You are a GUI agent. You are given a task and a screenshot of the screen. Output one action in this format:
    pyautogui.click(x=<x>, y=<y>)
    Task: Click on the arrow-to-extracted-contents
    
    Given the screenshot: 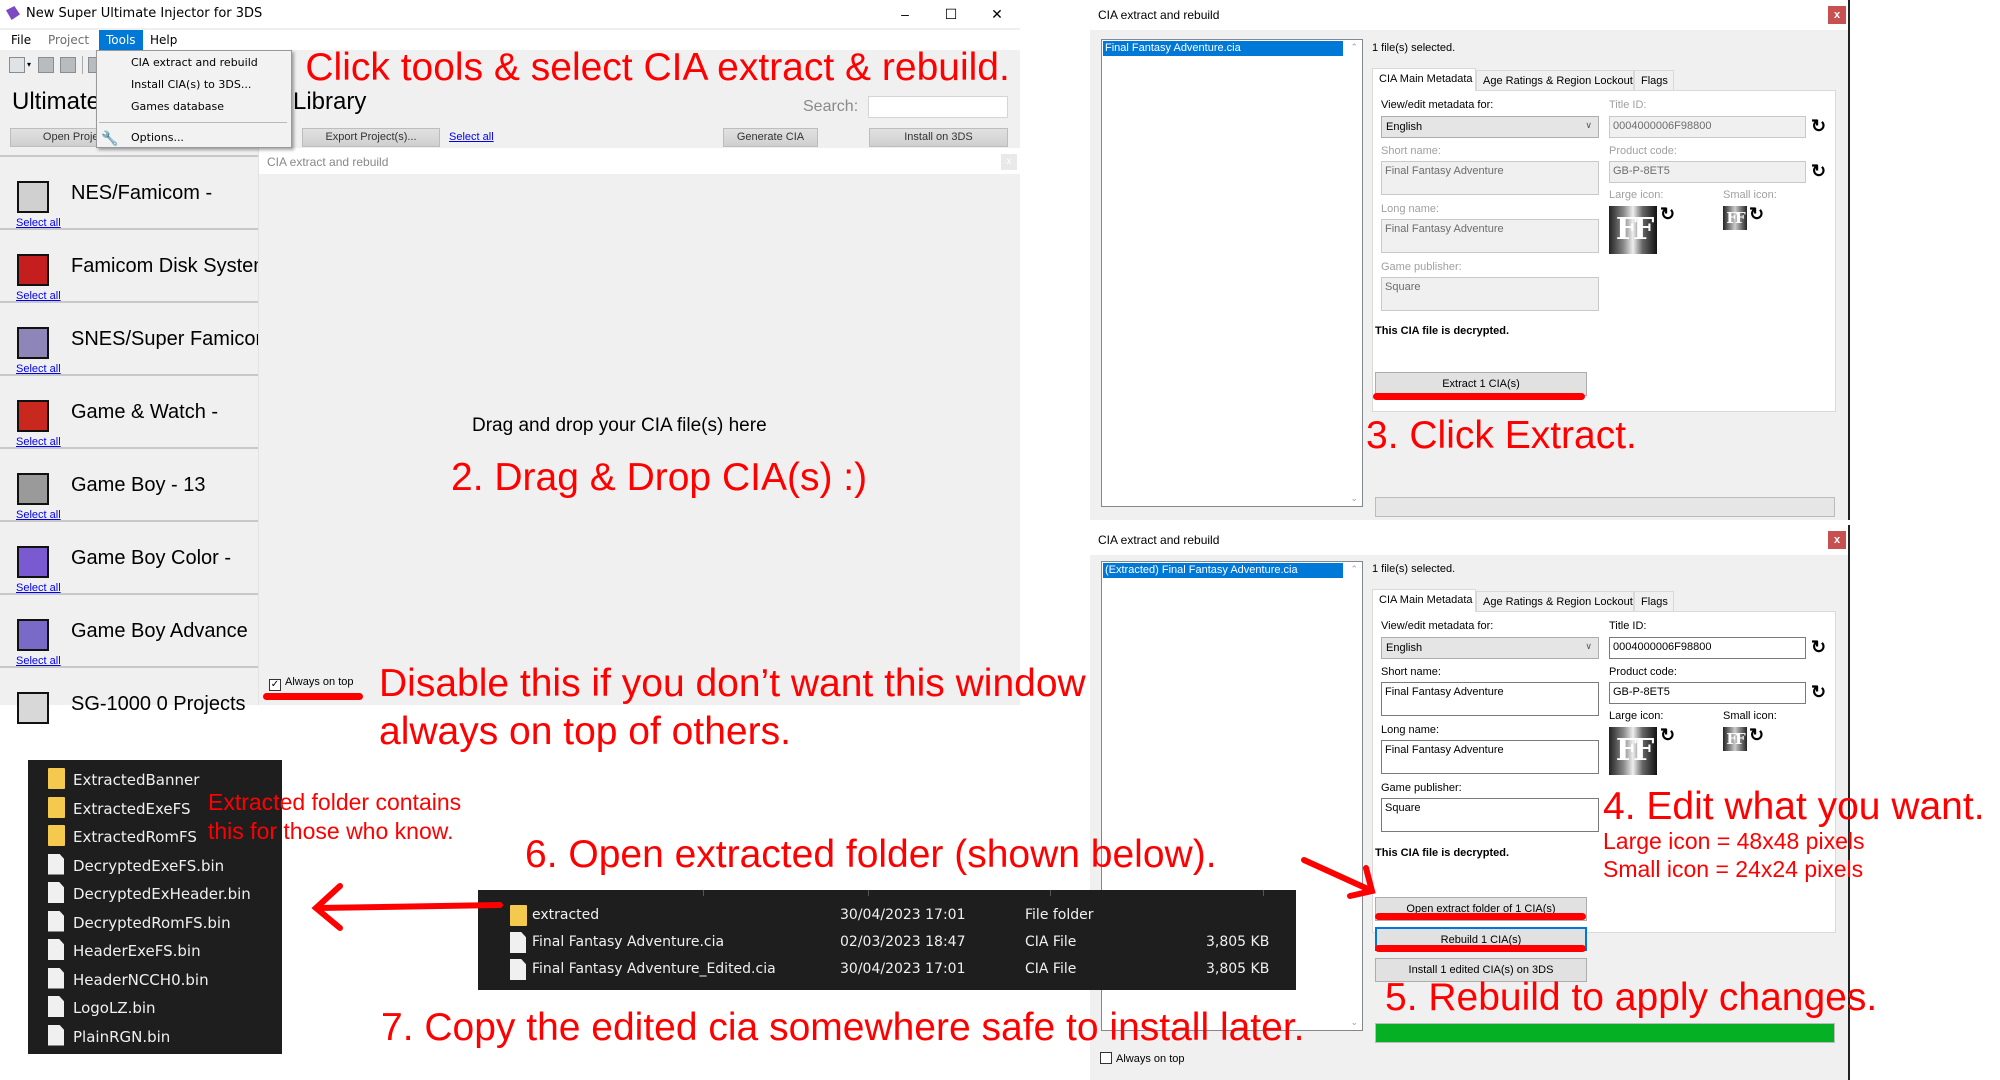 What is the action you would take?
    pyautogui.click(x=409, y=906)
    